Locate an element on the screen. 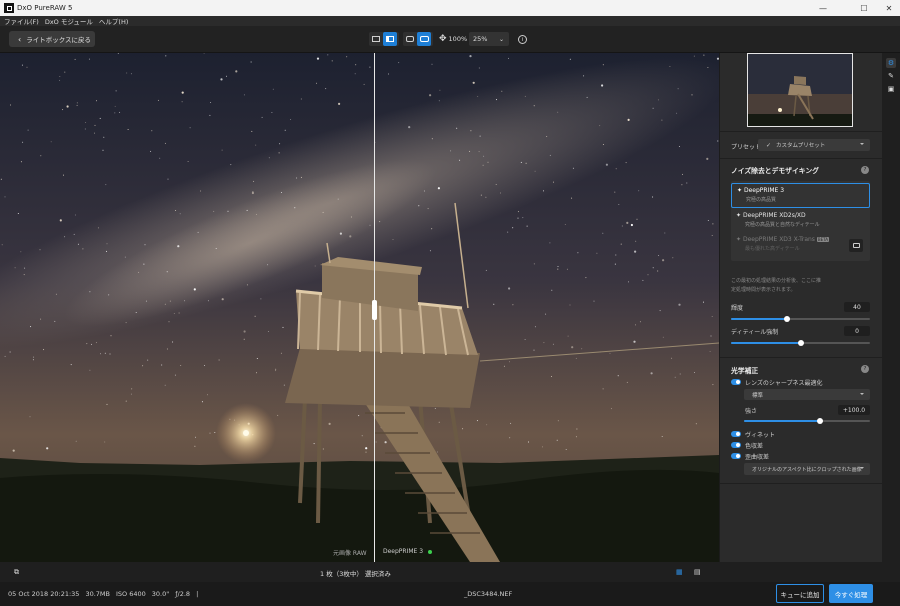  compare-split-button is located at coordinates (424, 39).